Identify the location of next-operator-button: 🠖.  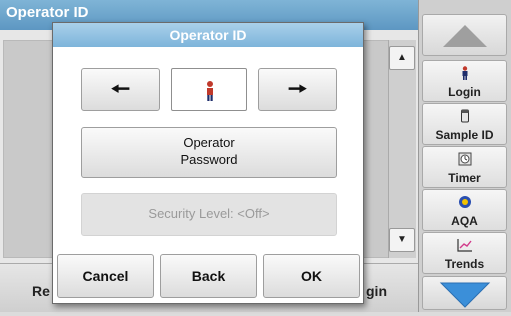
(297, 89).